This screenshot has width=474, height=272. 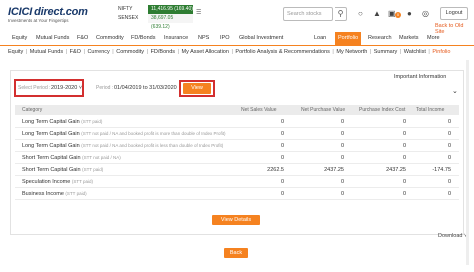 I want to click on subnav-equity: Equity, so click(x=15, y=52).